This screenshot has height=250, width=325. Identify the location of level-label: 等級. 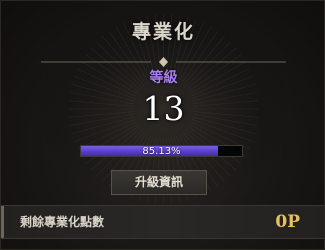
(163, 78).